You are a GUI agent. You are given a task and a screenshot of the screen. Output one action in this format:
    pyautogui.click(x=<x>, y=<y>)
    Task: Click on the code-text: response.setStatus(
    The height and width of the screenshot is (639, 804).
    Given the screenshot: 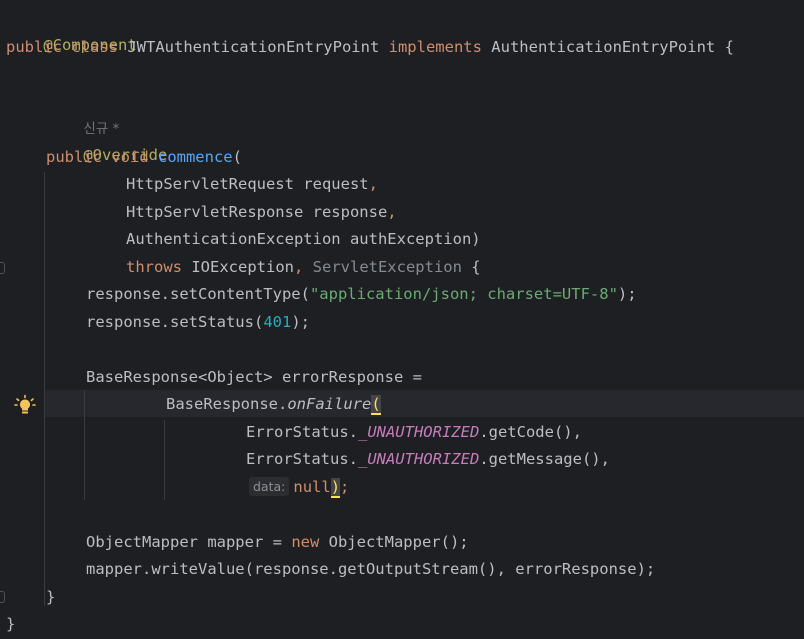 What is the action you would take?
    pyautogui.click(x=175, y=322)
    